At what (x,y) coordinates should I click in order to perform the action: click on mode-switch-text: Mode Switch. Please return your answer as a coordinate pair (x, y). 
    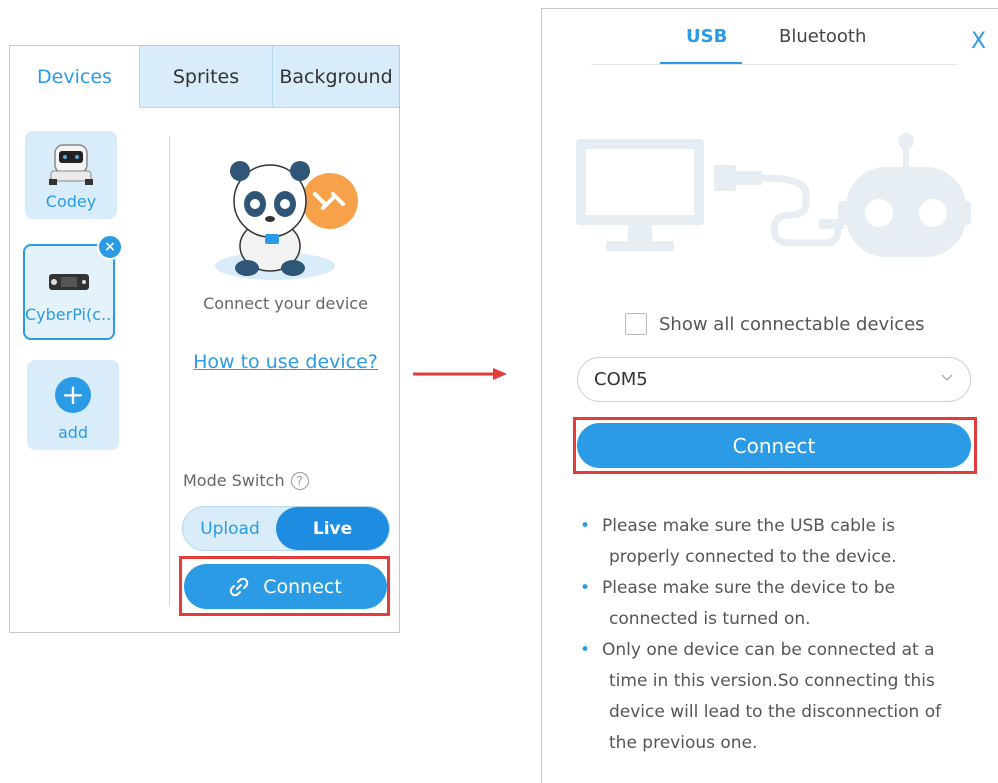
    Looking at the image, I should click on (234, 480).